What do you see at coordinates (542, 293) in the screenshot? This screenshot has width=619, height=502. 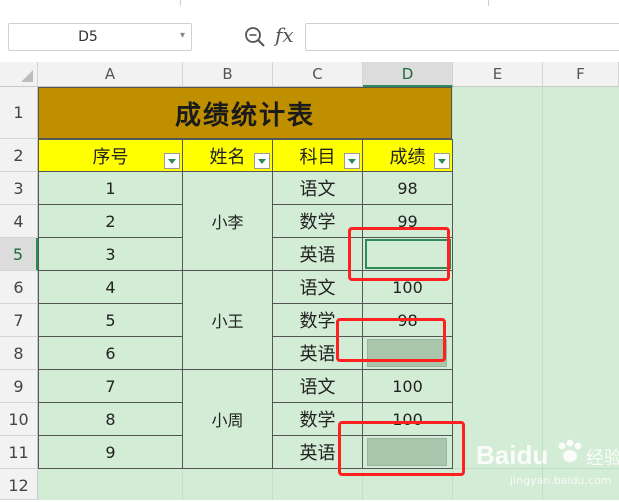 I see `gridline` at bounding box center [542, 293].